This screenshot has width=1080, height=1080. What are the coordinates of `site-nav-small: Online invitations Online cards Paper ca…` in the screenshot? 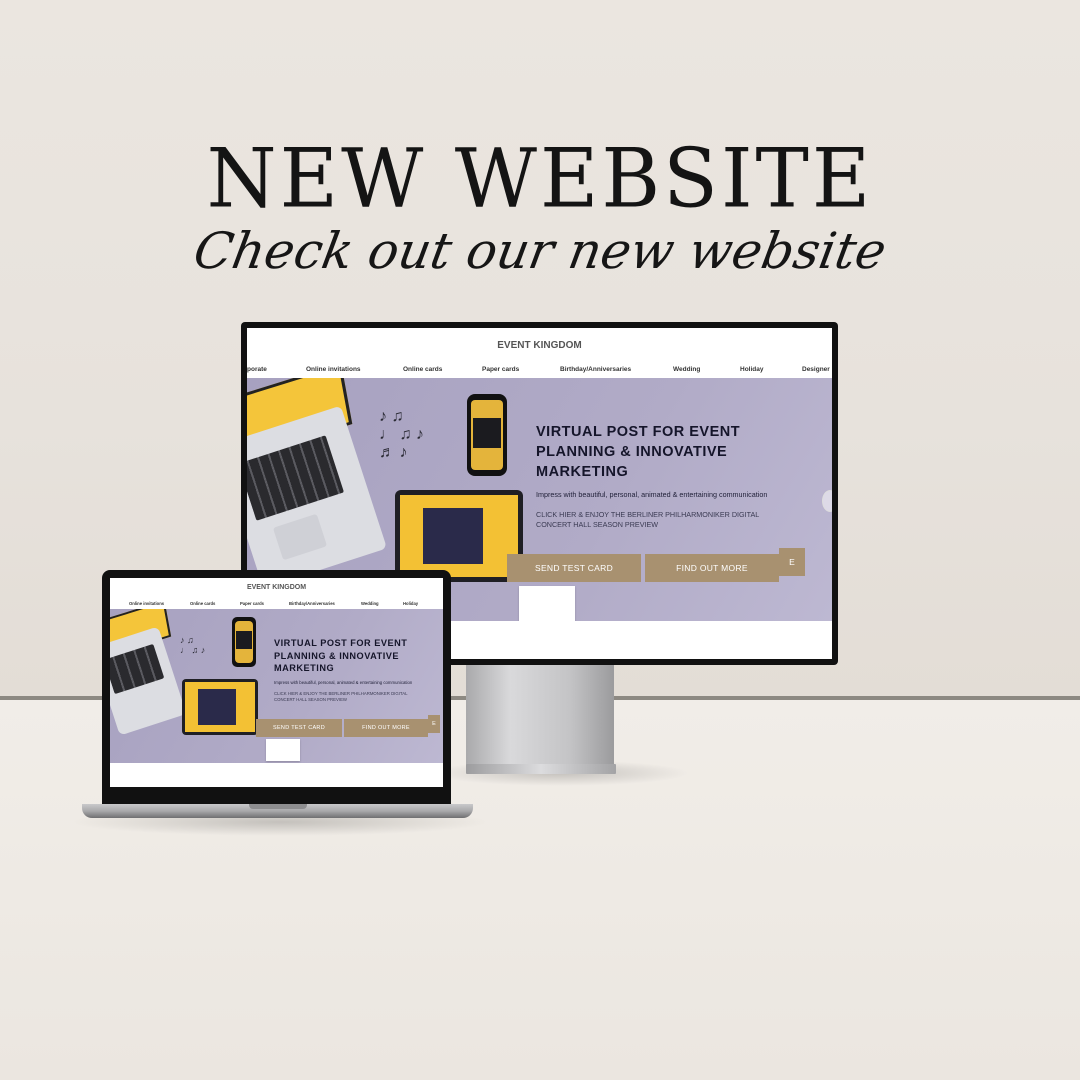 It's located at (276, 605).